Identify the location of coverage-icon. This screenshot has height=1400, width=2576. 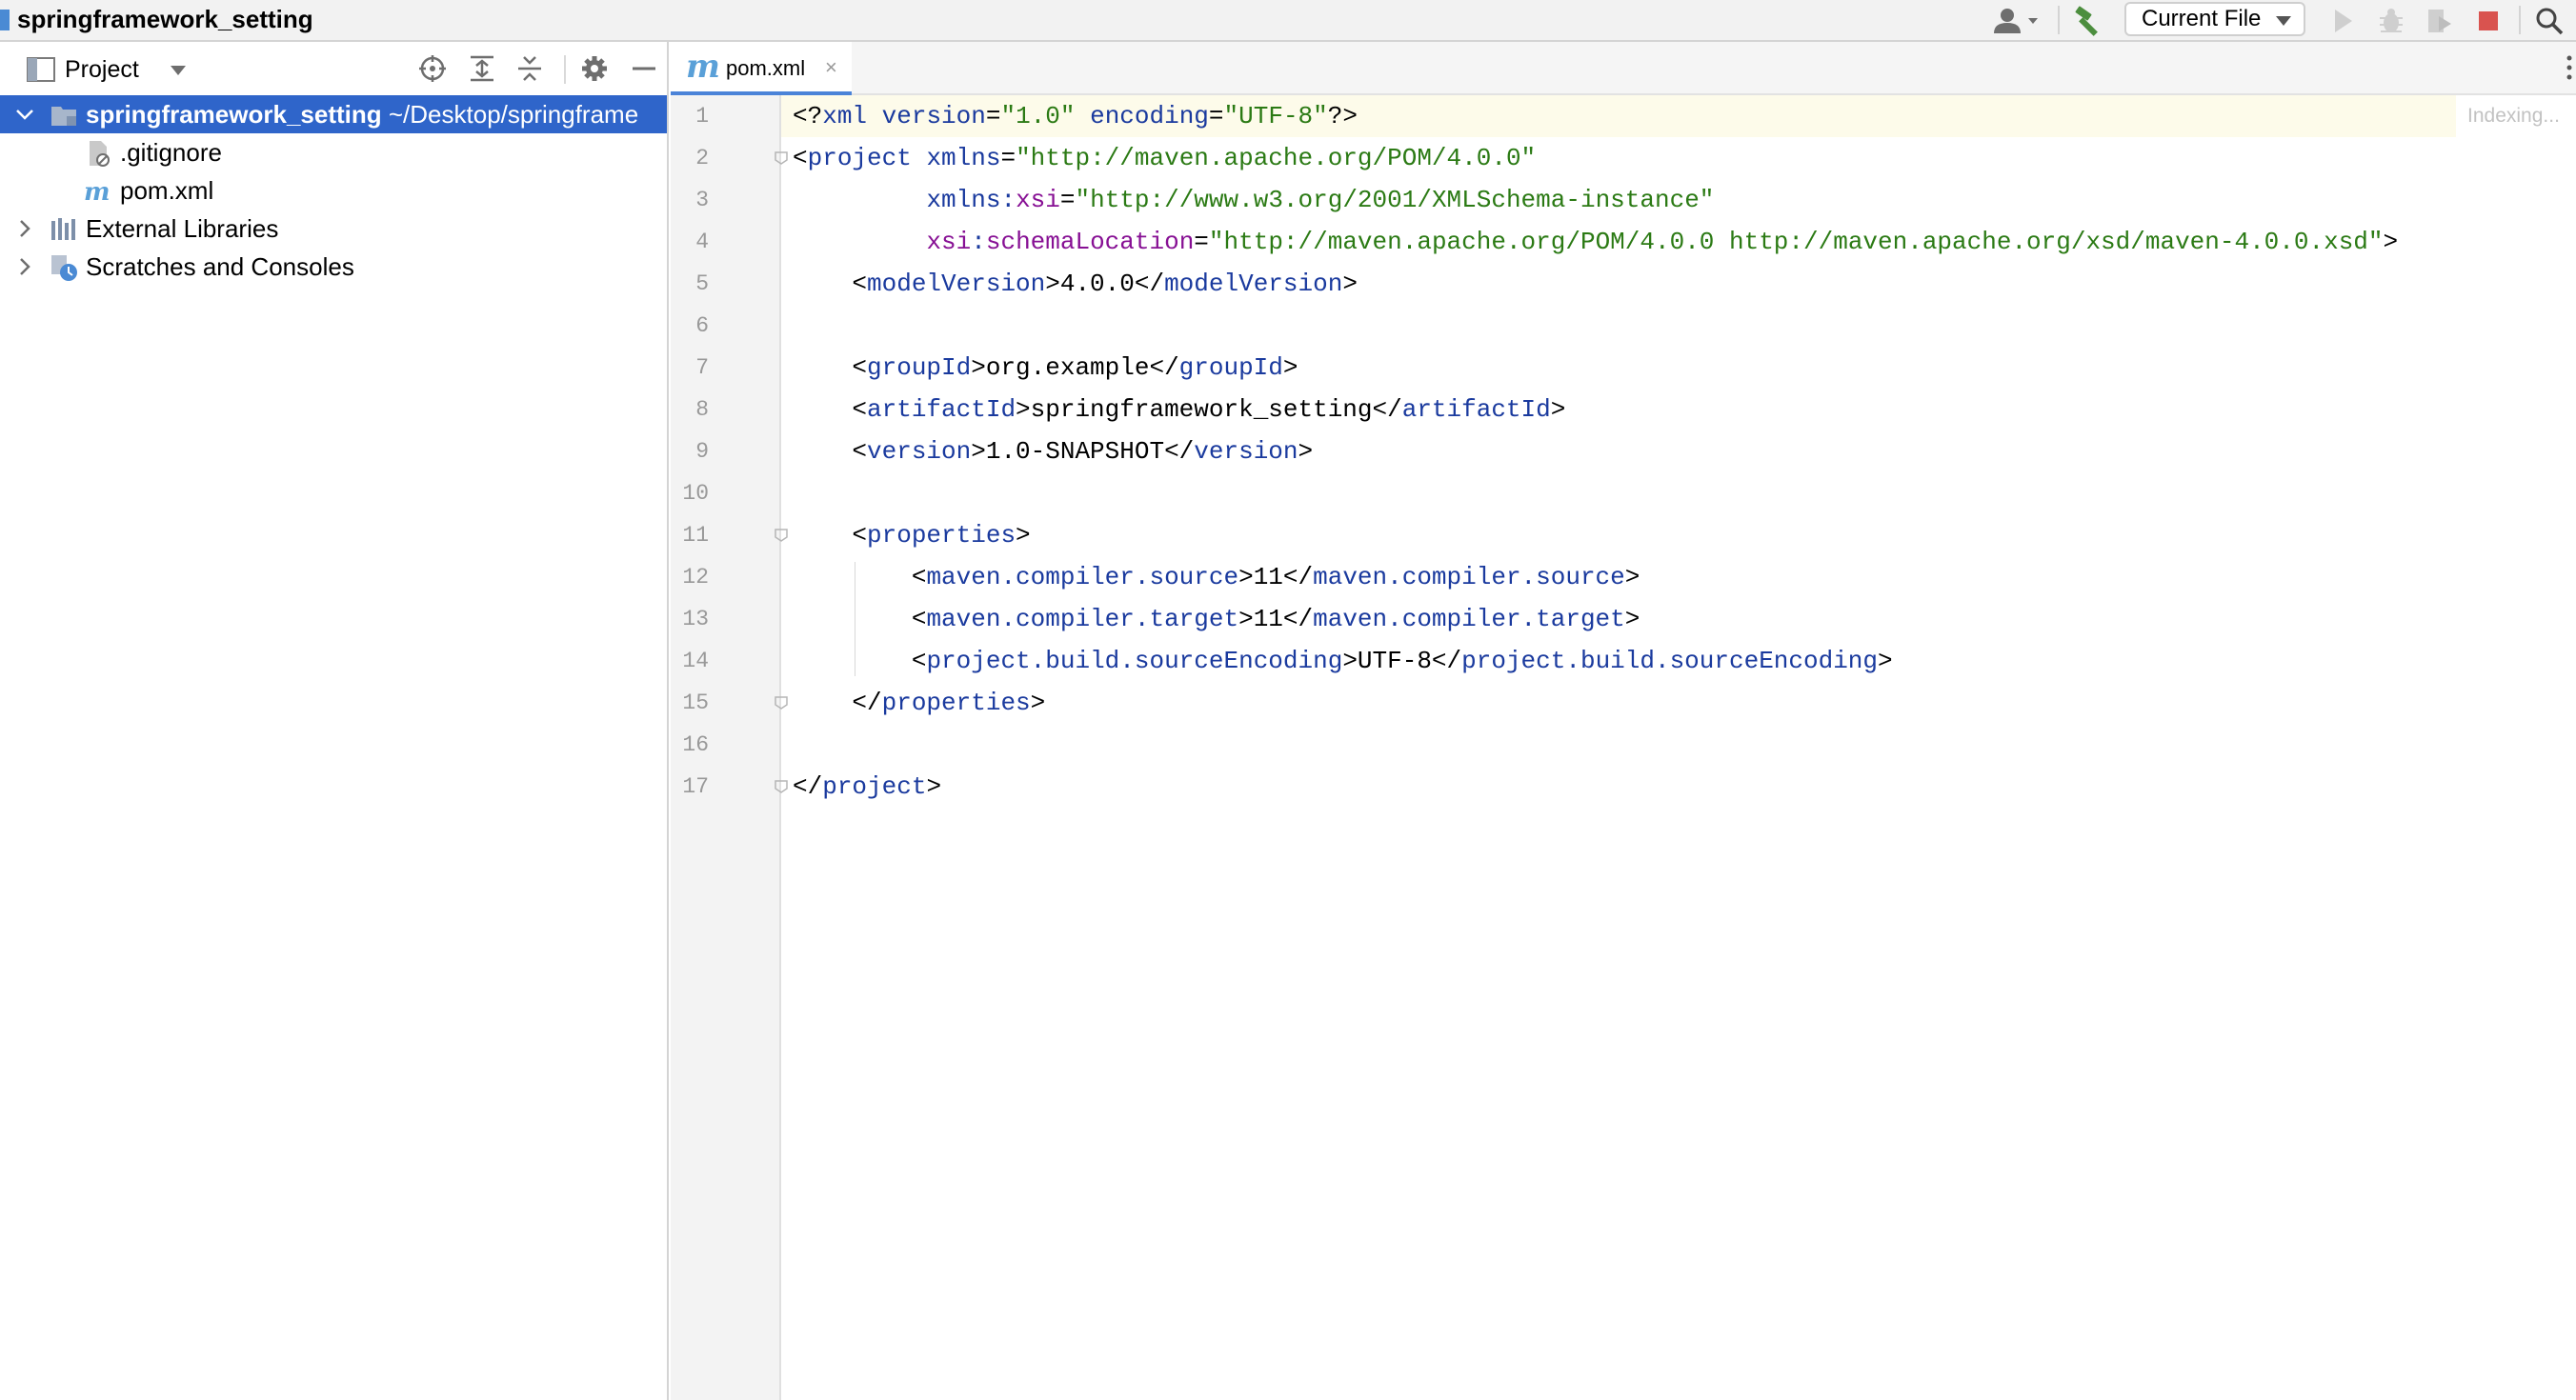
(2439, 21).